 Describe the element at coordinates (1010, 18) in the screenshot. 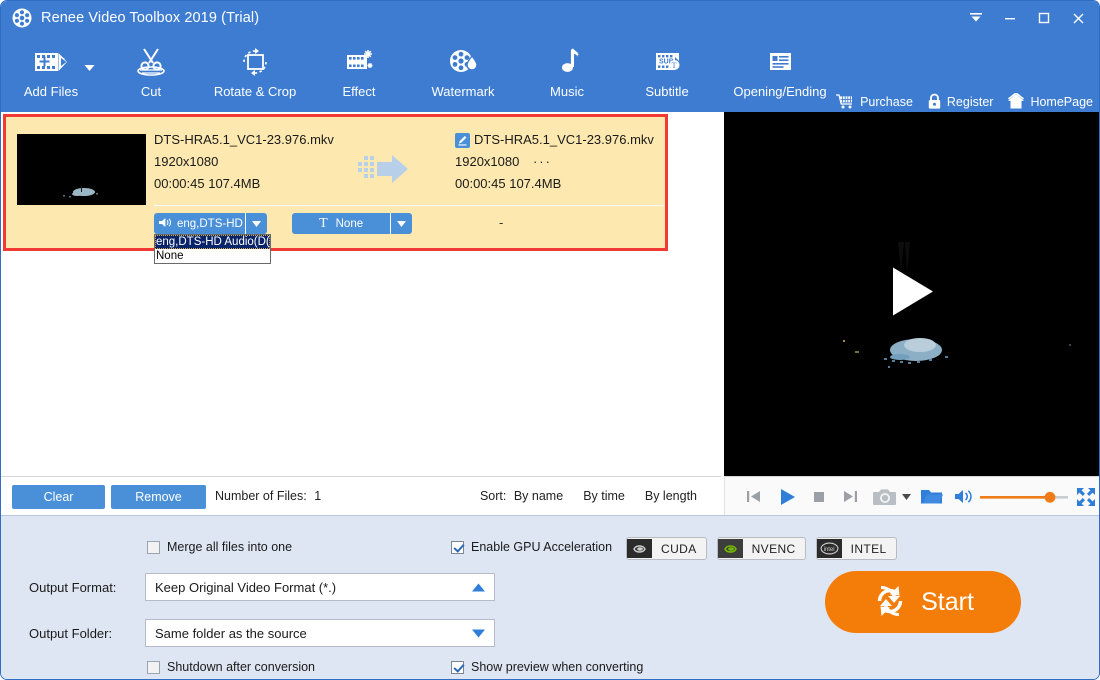

I see `minimize-button` at that location.